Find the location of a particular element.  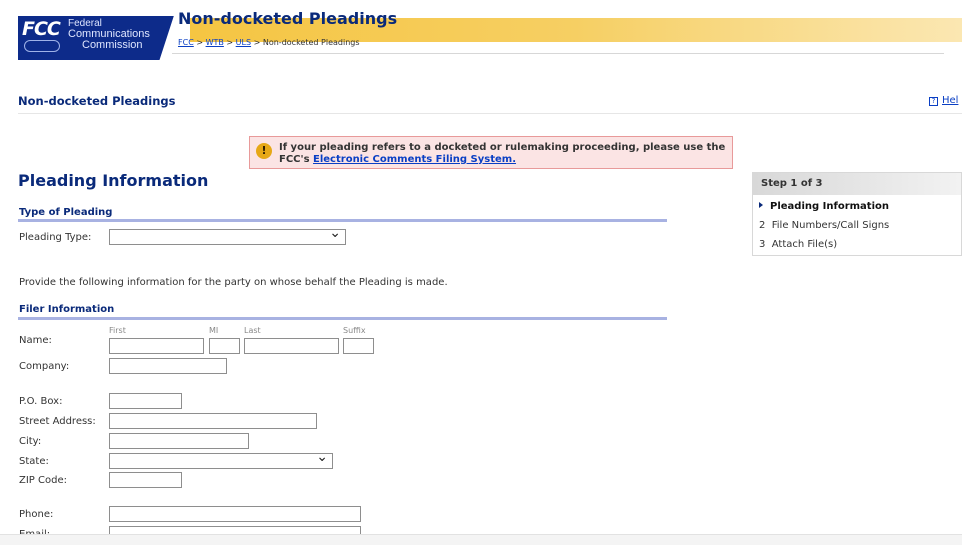

filer-information-heading: Filer Information is located at coordinates (67, 309).